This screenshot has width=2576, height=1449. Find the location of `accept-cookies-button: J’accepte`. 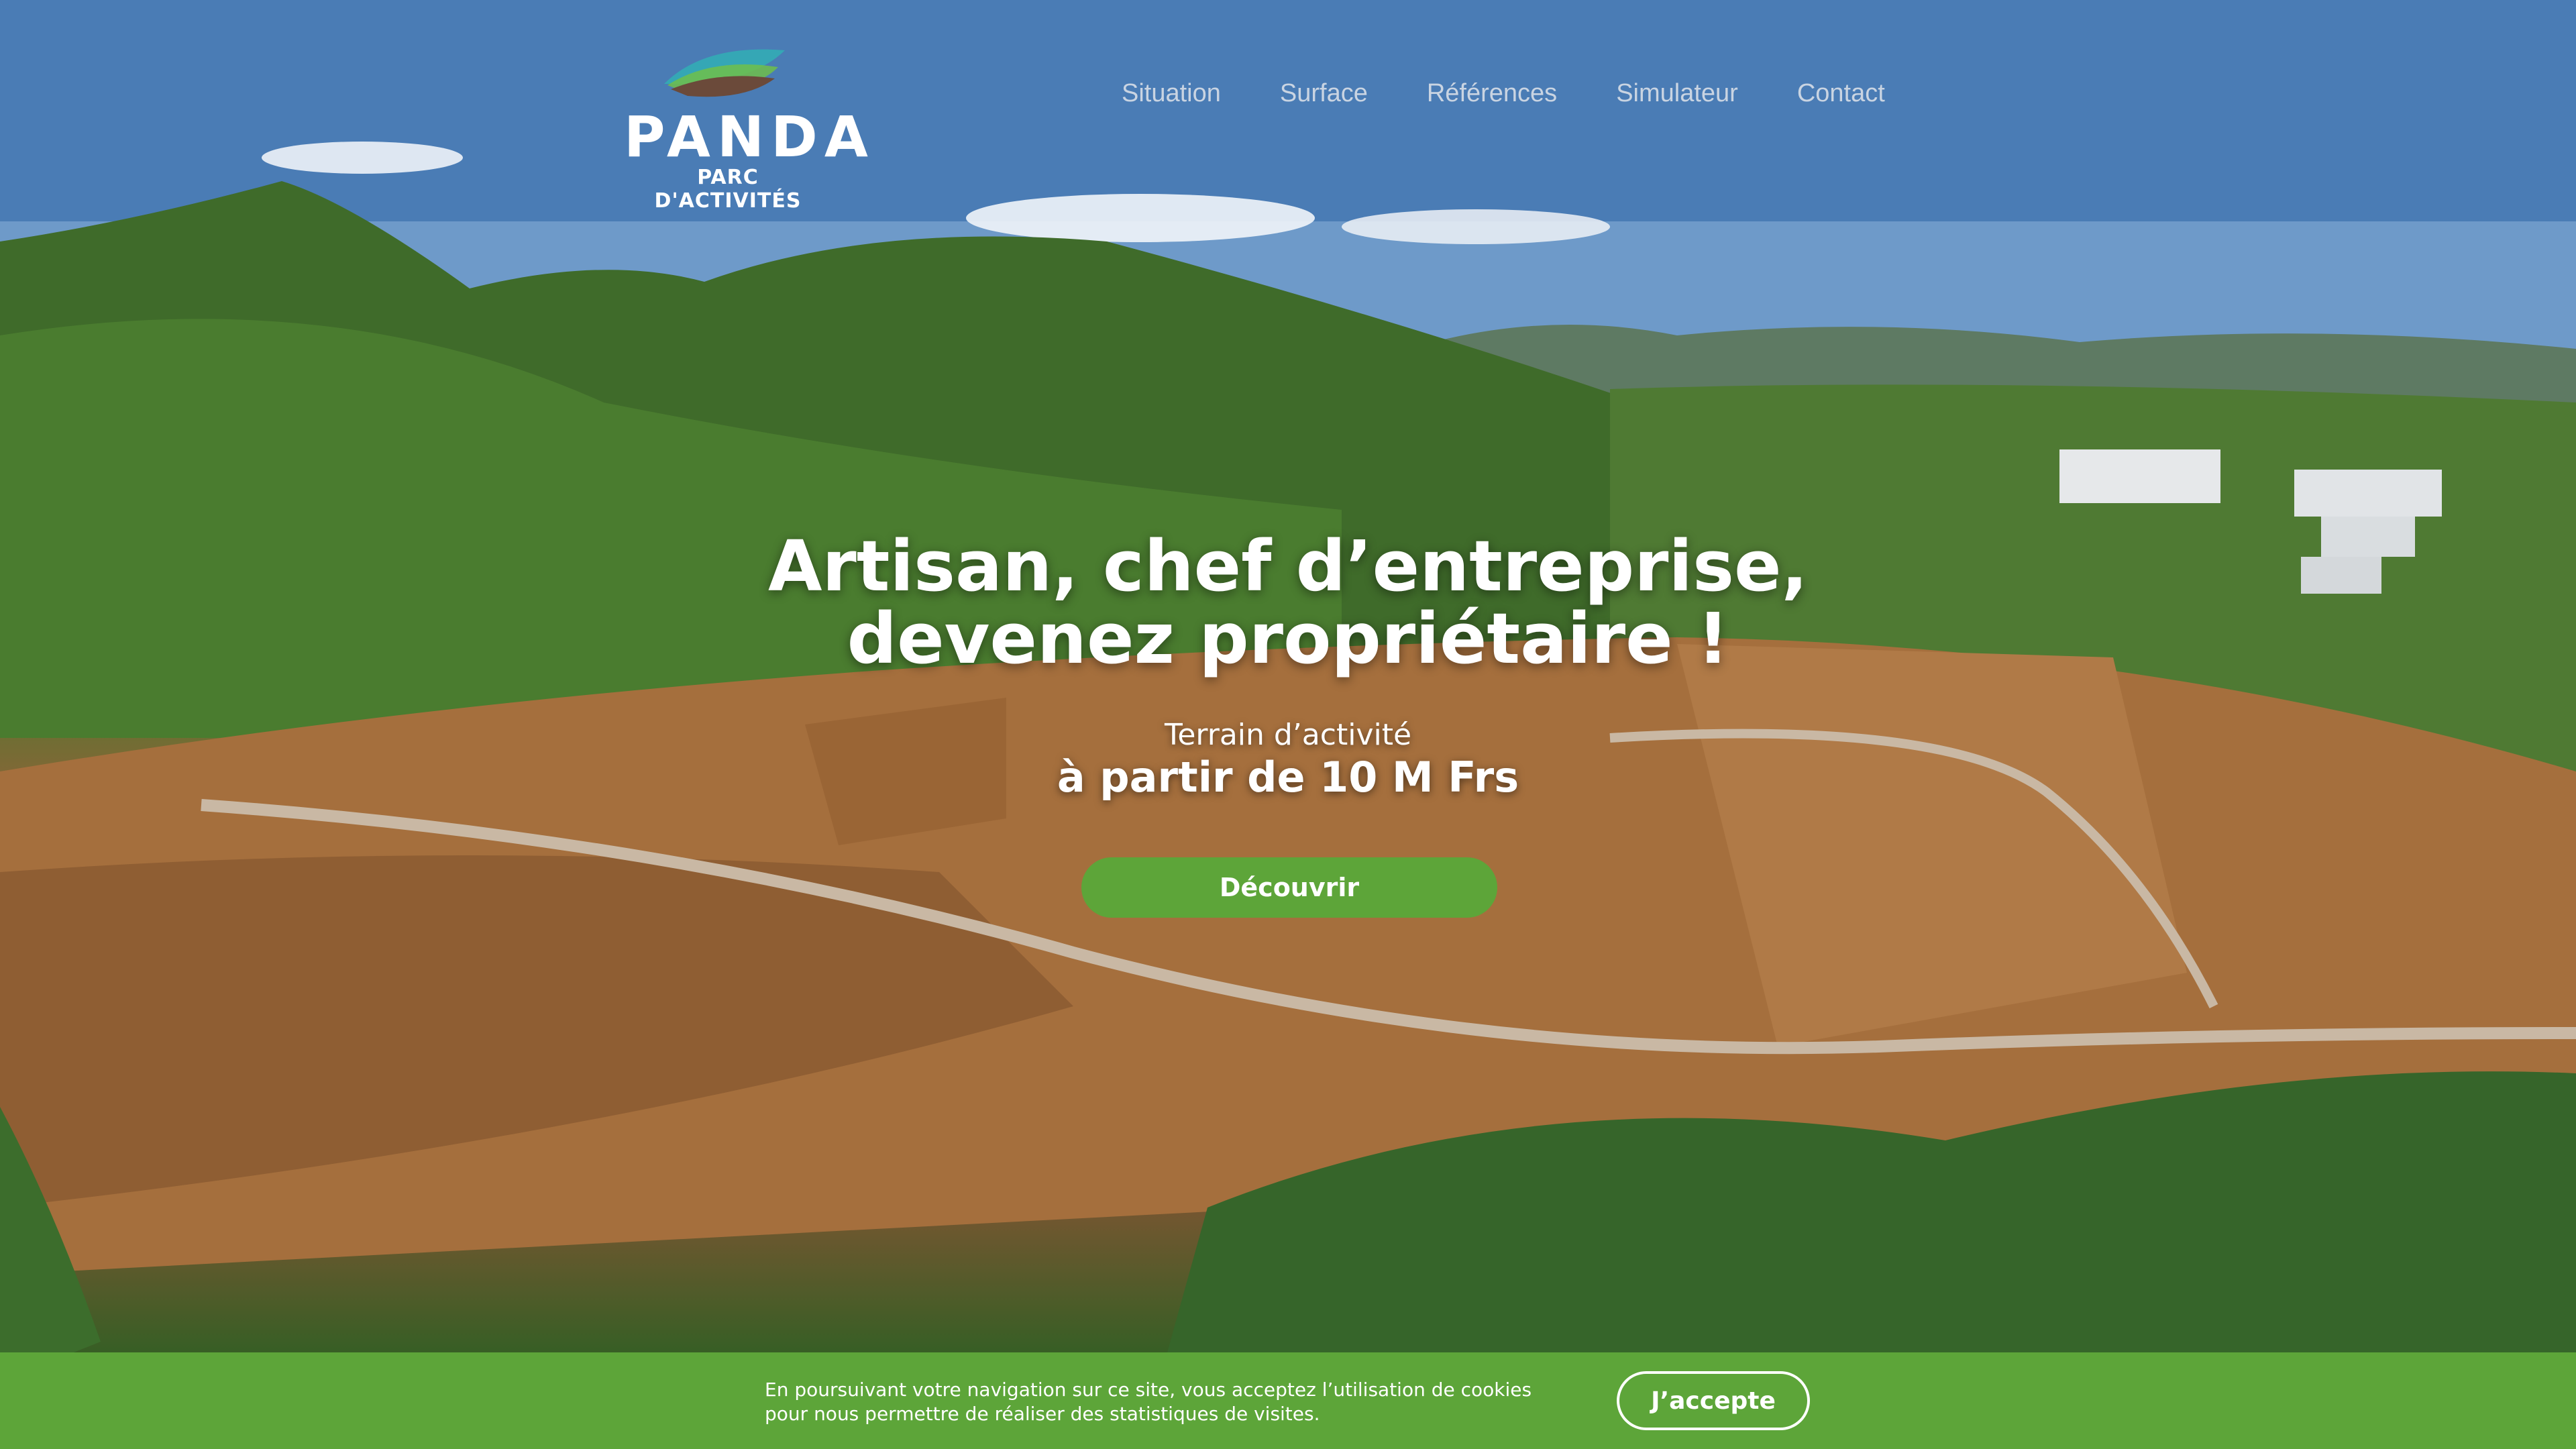

accept-cookies-button: J’accepte is located at coordinates (1713, 1400).